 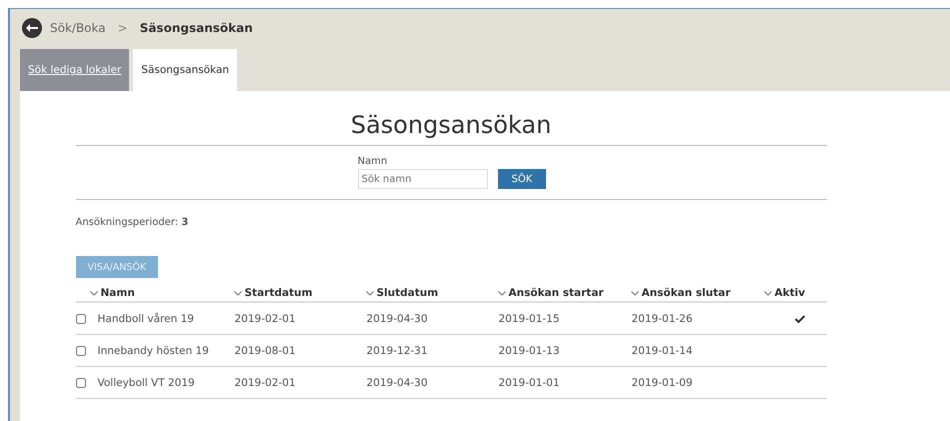 What do you see at coordinates (286, 295) in the screenshot?
I see `column-header: Startdatum` at bounding box center [286, 295].